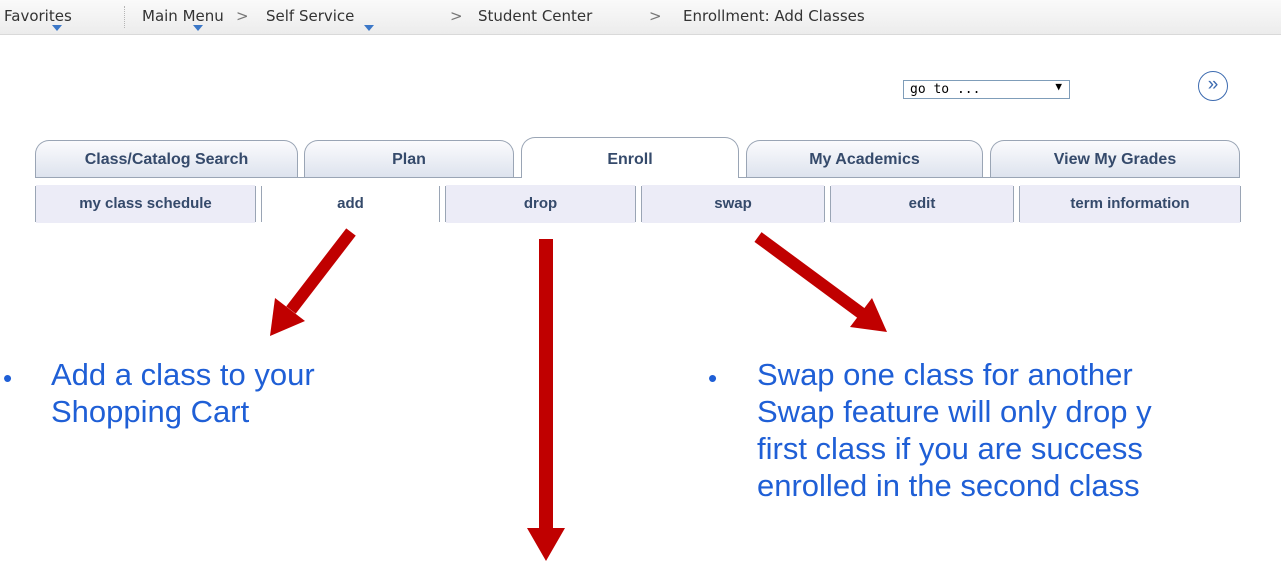 The image size is (1281, 561). Describe the element at coordinates (954, 411) in the screenshot. I see `swap-note-line2: Swap feature will only drop y` at that location.